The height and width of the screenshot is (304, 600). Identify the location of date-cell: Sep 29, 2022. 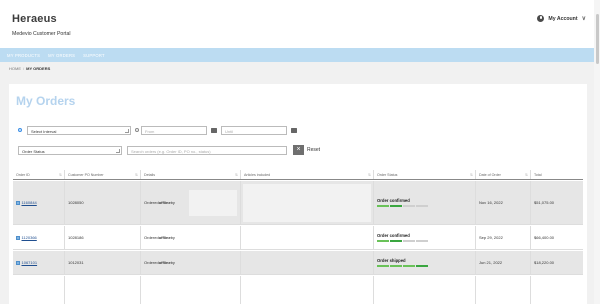
(502, 237).